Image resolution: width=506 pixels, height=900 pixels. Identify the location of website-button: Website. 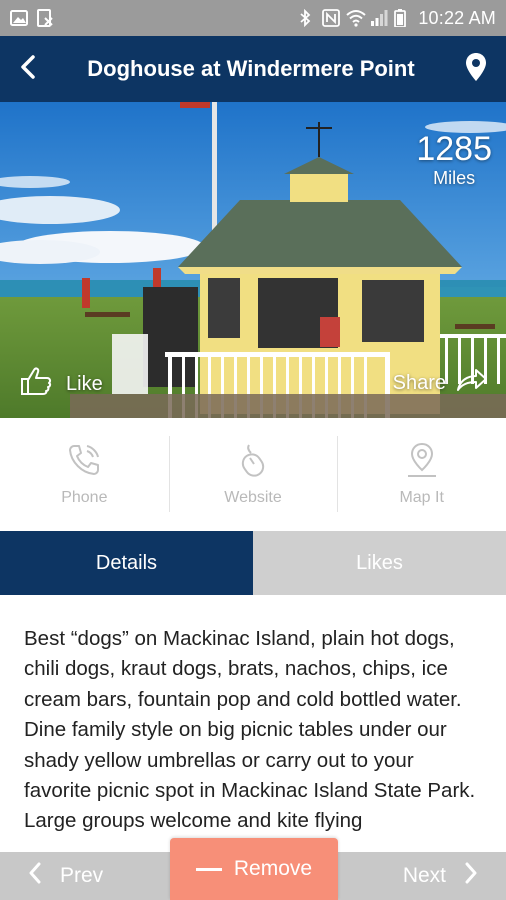
(253, 474).